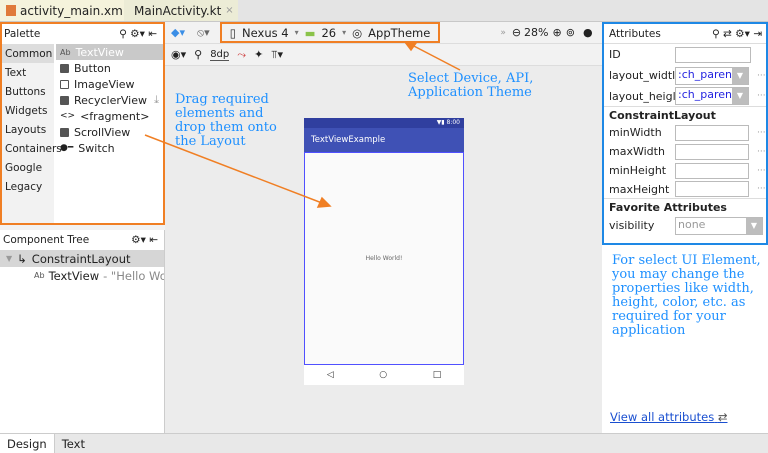 The height and width of the screenshot is (453, 768). Describe the element at coordinates (27, 443) in the screenshot. I see `tab-design: Design` at that location.